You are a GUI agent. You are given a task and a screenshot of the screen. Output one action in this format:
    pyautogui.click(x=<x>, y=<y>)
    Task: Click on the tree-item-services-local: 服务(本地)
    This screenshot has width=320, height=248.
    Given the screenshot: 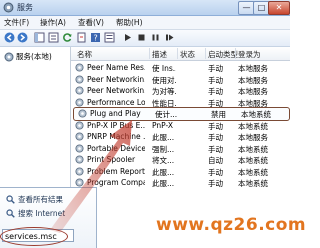 What is the action you would take?
    pyautogui.click(x=28, y=56)
    